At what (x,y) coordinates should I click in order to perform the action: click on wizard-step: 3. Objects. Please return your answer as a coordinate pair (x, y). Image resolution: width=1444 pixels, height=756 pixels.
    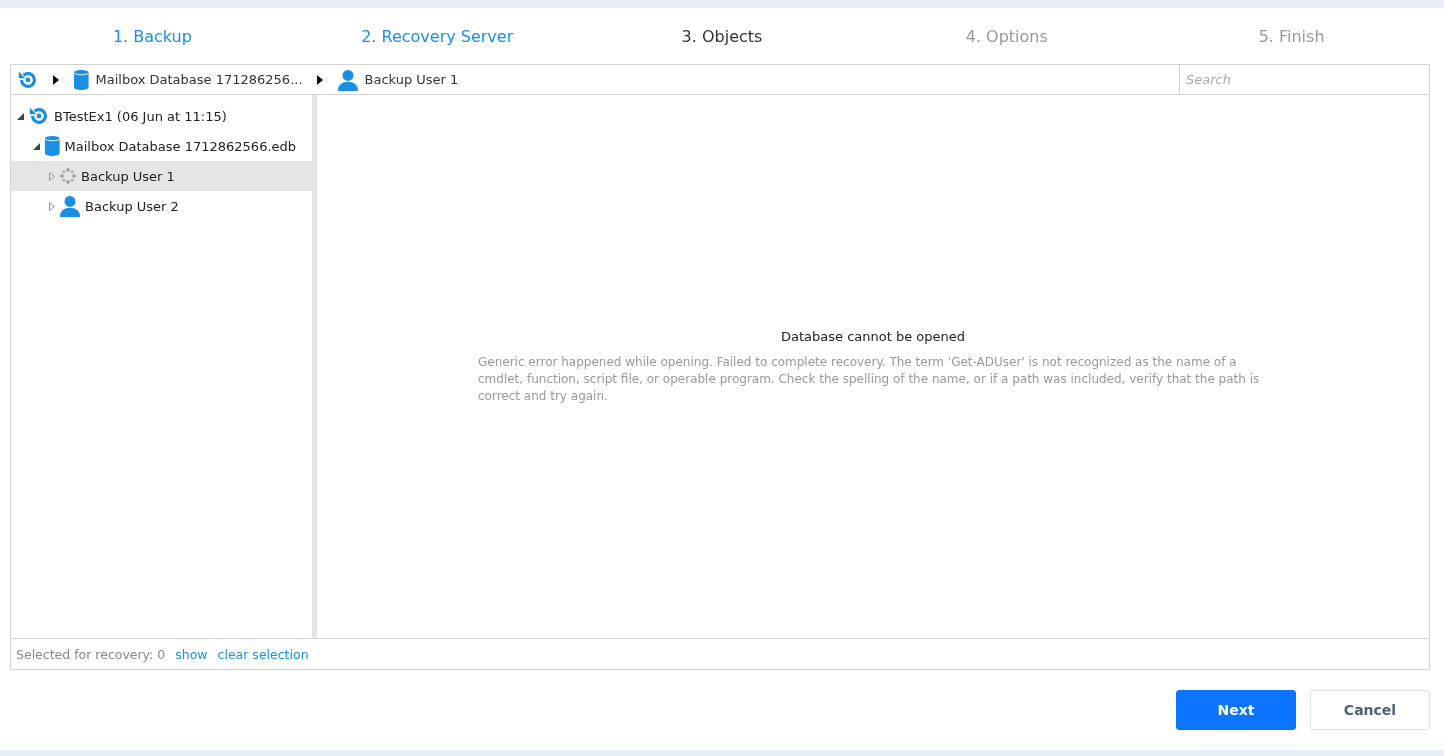
    Looking at the image, I should click on (722, 36).